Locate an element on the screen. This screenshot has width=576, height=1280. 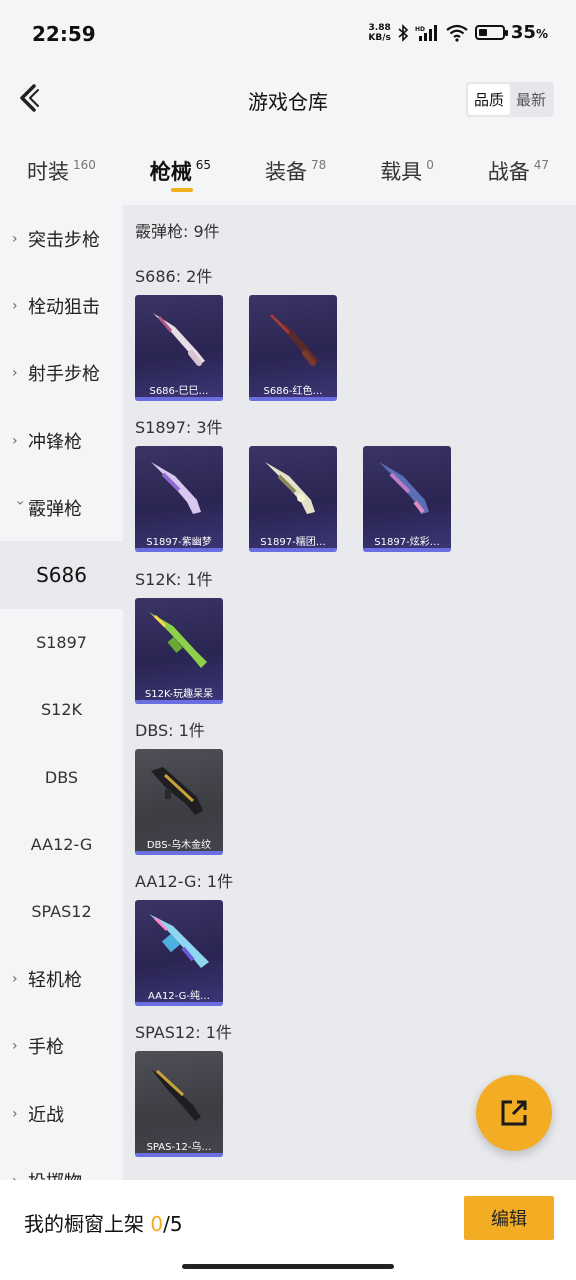
group-title-aa12g: AA12-G: 1件 is located at coordinates (184, 881).